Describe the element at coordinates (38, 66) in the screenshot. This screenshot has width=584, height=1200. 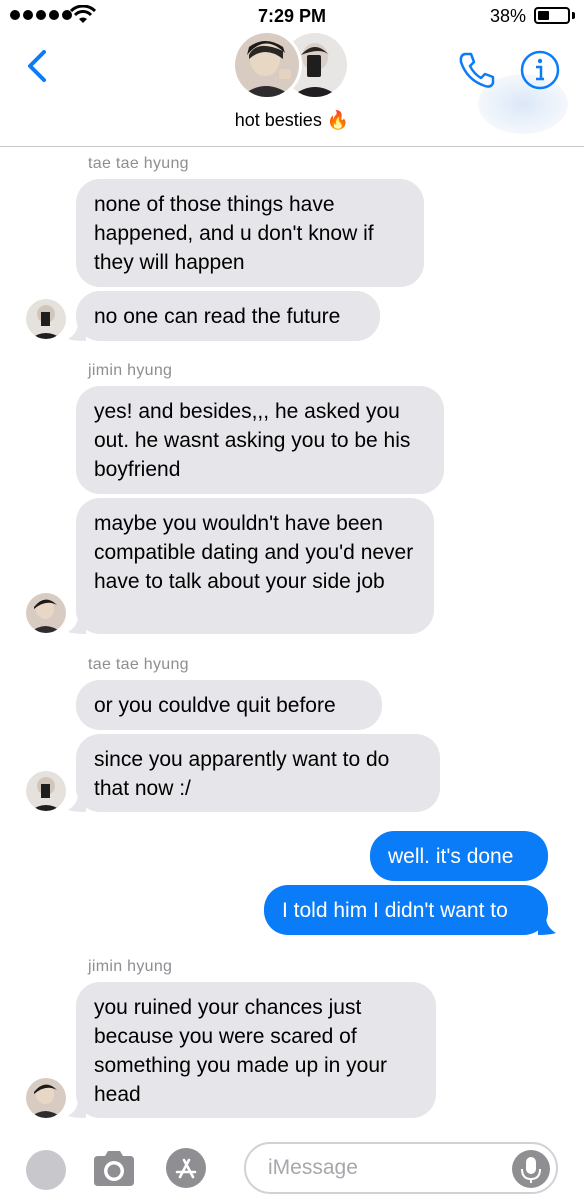
I see `back-chevron-icon` at that location.